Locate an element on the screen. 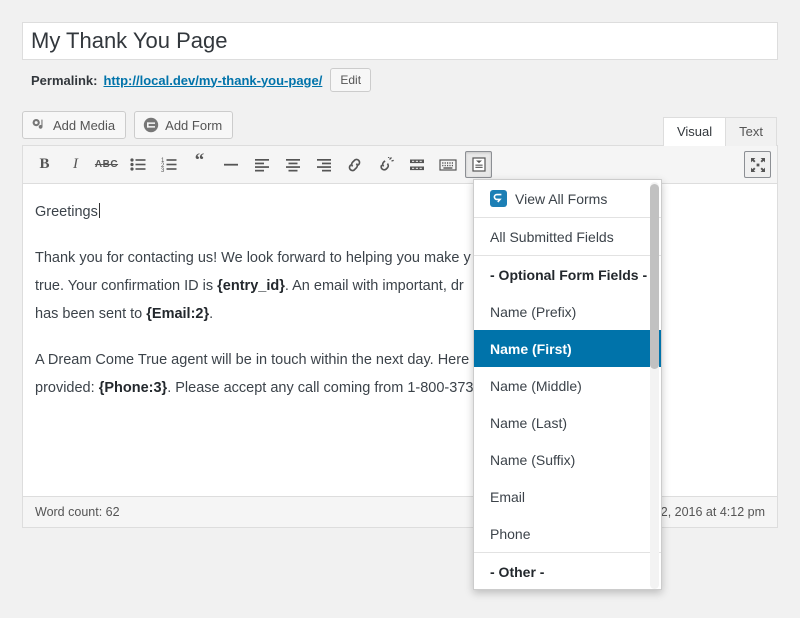 Image resolution: width=800 pixels, height=618 pixels. post-title-container is located at coordinates (400, 41).